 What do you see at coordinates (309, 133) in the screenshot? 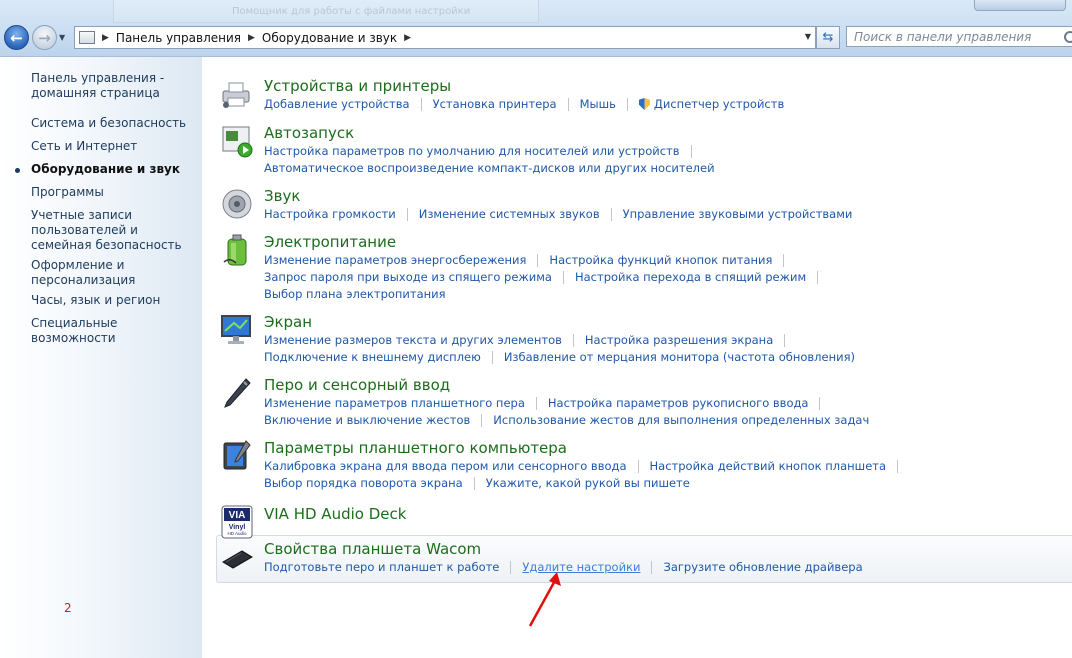
I see `section-title: Автозапуск` at bounding box center [309, 133].